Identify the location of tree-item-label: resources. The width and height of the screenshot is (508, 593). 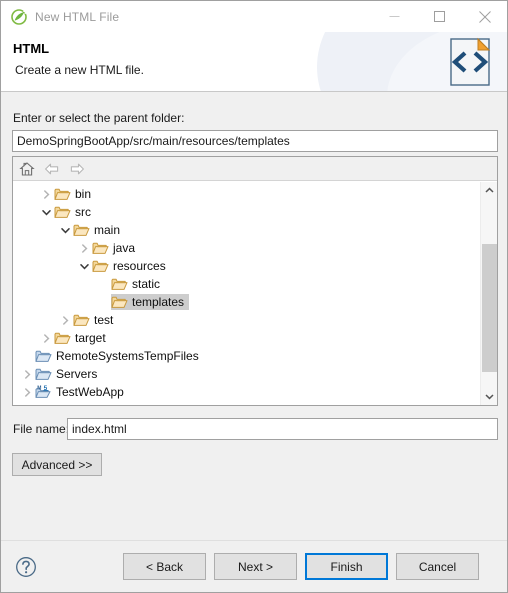
(139, 266).